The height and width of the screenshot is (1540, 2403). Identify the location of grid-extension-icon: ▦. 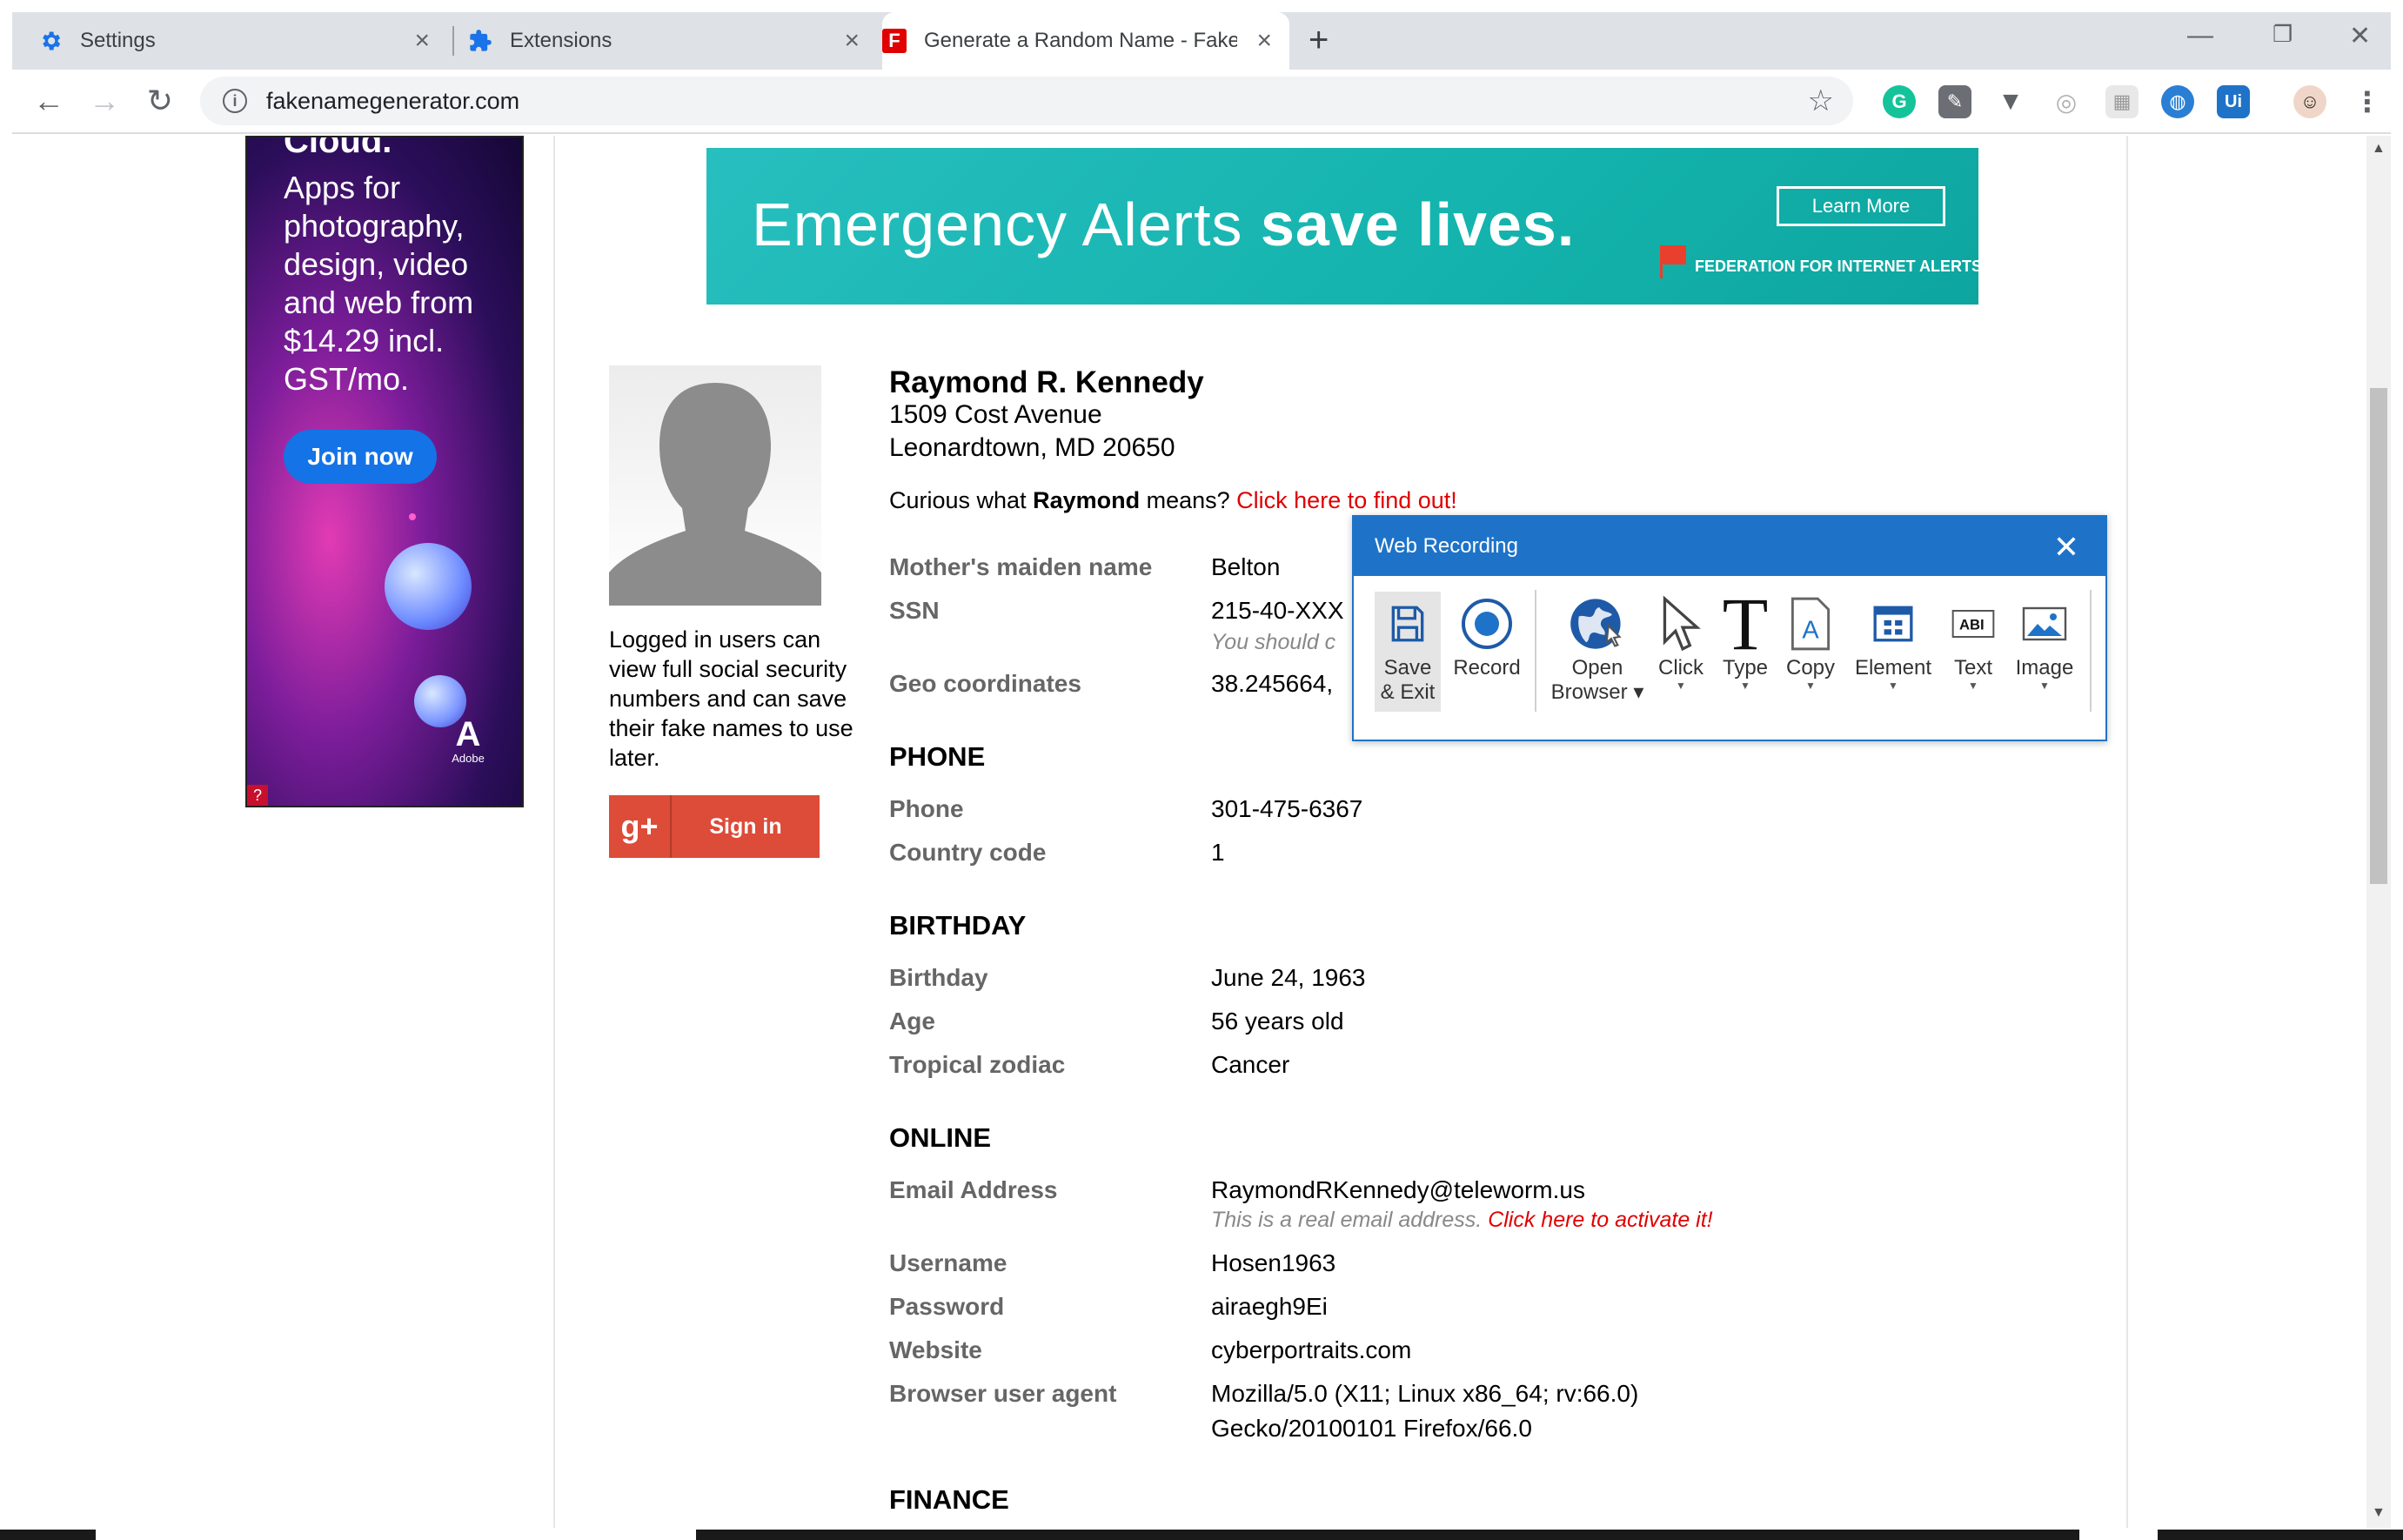
(2122, 101).